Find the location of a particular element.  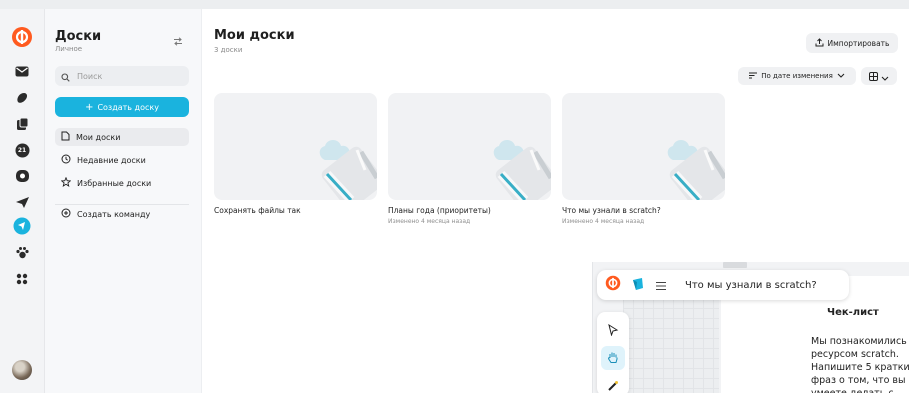

board-card: Сохранять файлы так is located at coordinates (295, 155).